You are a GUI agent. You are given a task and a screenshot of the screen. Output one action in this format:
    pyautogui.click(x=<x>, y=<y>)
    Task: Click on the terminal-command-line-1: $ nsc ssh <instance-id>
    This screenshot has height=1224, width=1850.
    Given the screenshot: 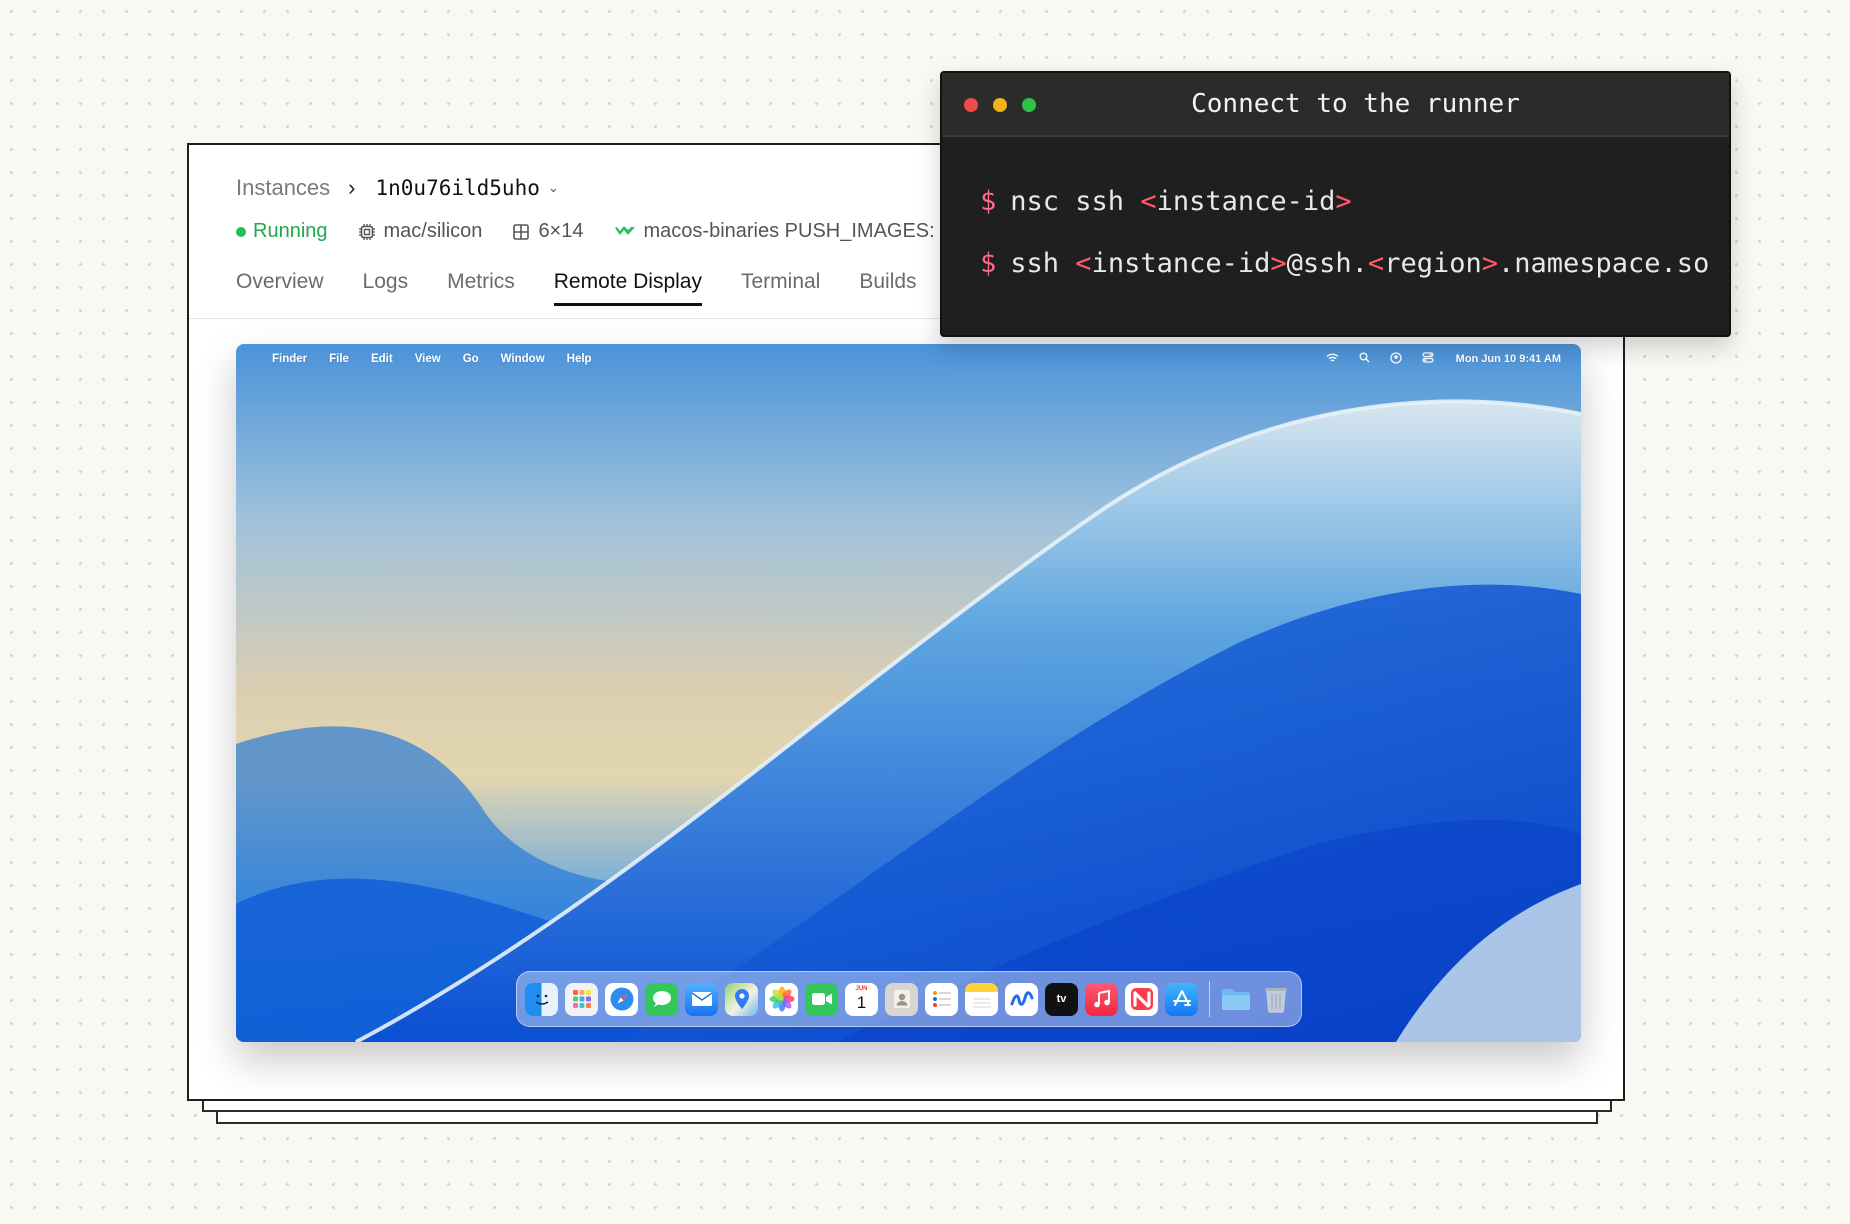 What is the action you would take?
    pyautogui.click(x=1166, y=201)
    